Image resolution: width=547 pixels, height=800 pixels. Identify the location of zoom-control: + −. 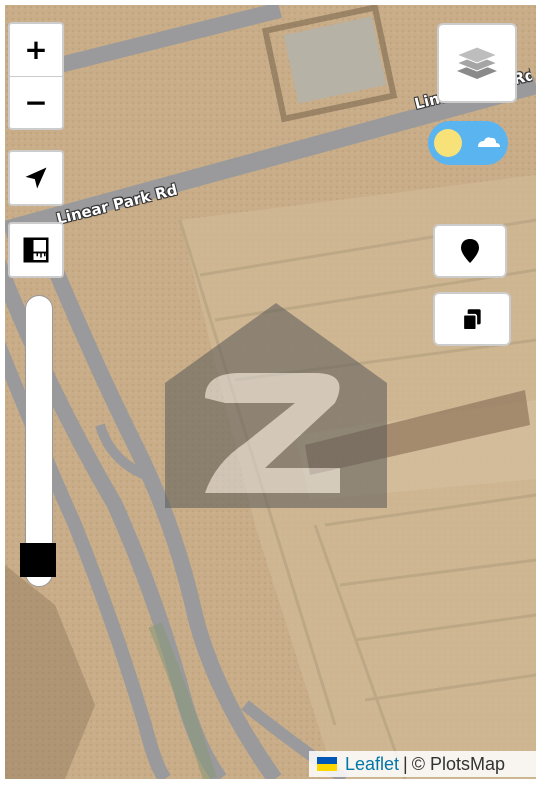
(36, 76).